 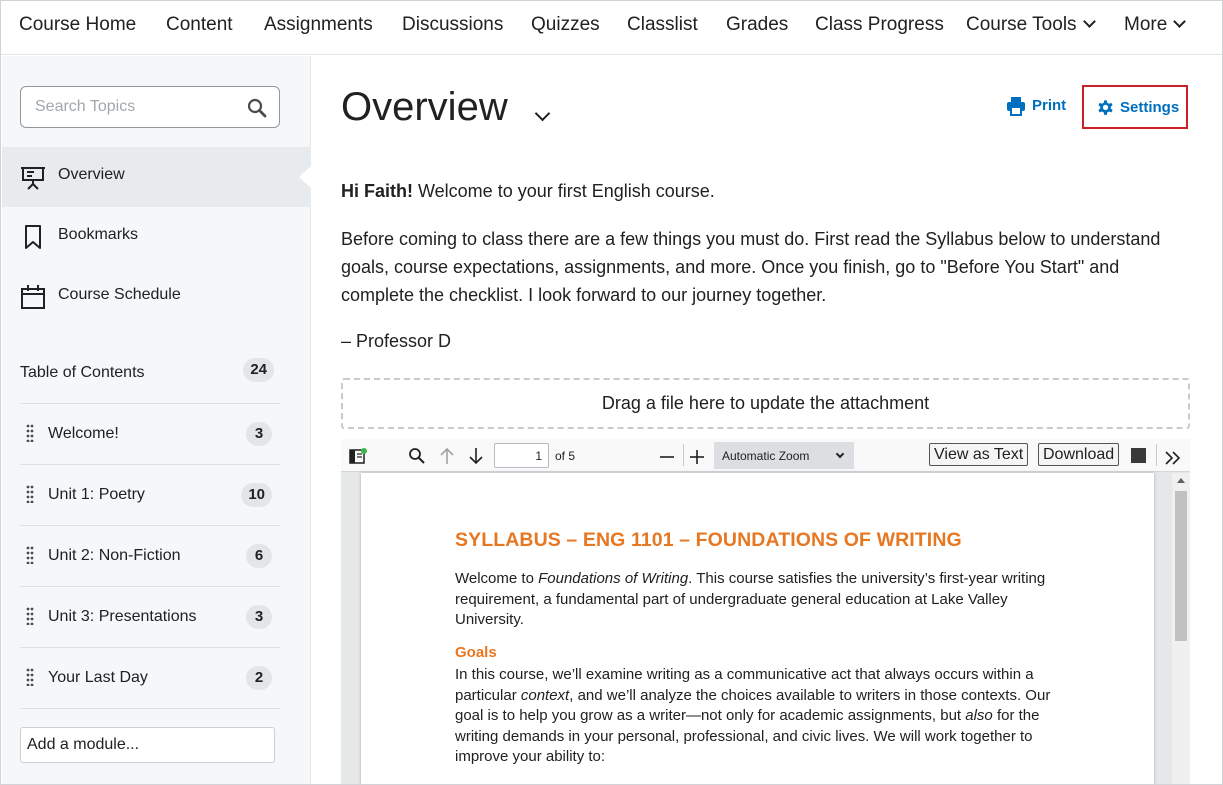 I want to click on nav-more: More, so click(x=1155, y=25).